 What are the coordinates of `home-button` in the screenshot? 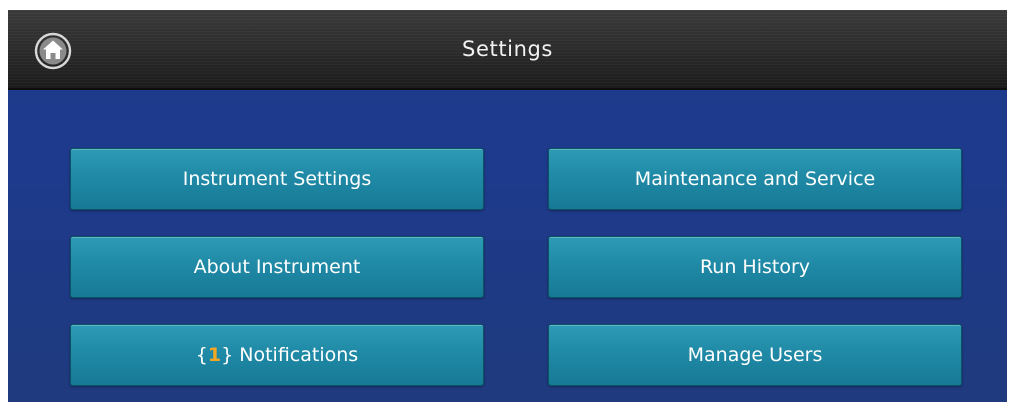 It's located at (53, 51).